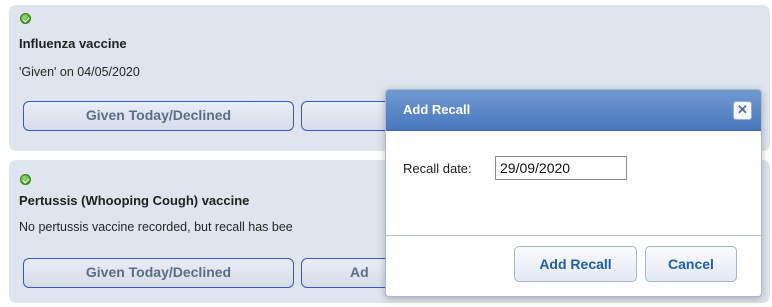 This screenshot has width=772, height=307. What do you see at coordinates (437, 168) in the screenshot?
I see `recall-date-label: Recall date:` at bounding box center [437, 168].